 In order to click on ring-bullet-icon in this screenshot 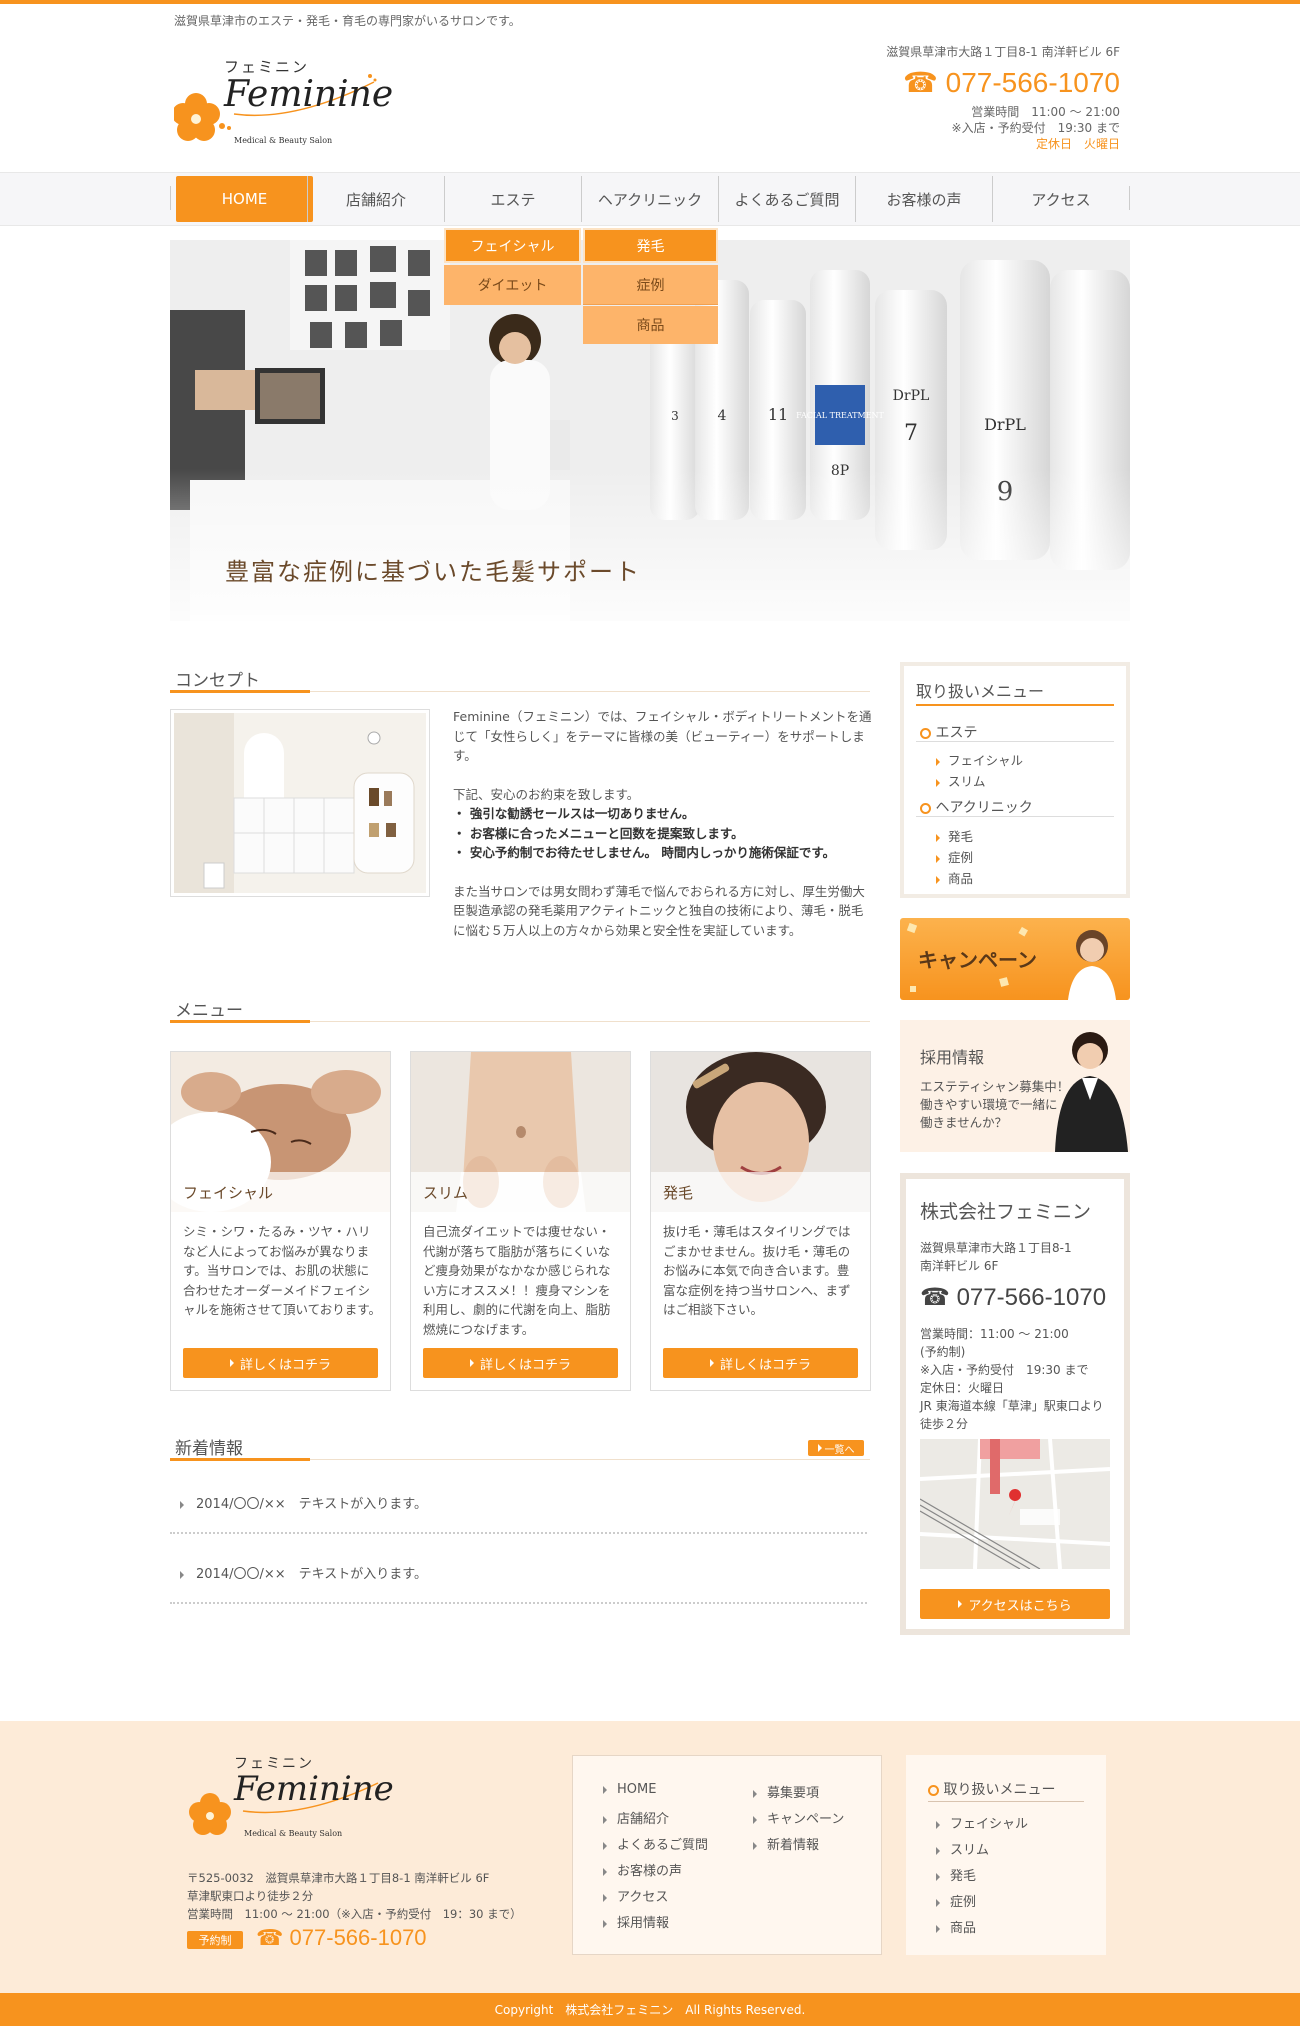, I will do `click(933, 1790)`.